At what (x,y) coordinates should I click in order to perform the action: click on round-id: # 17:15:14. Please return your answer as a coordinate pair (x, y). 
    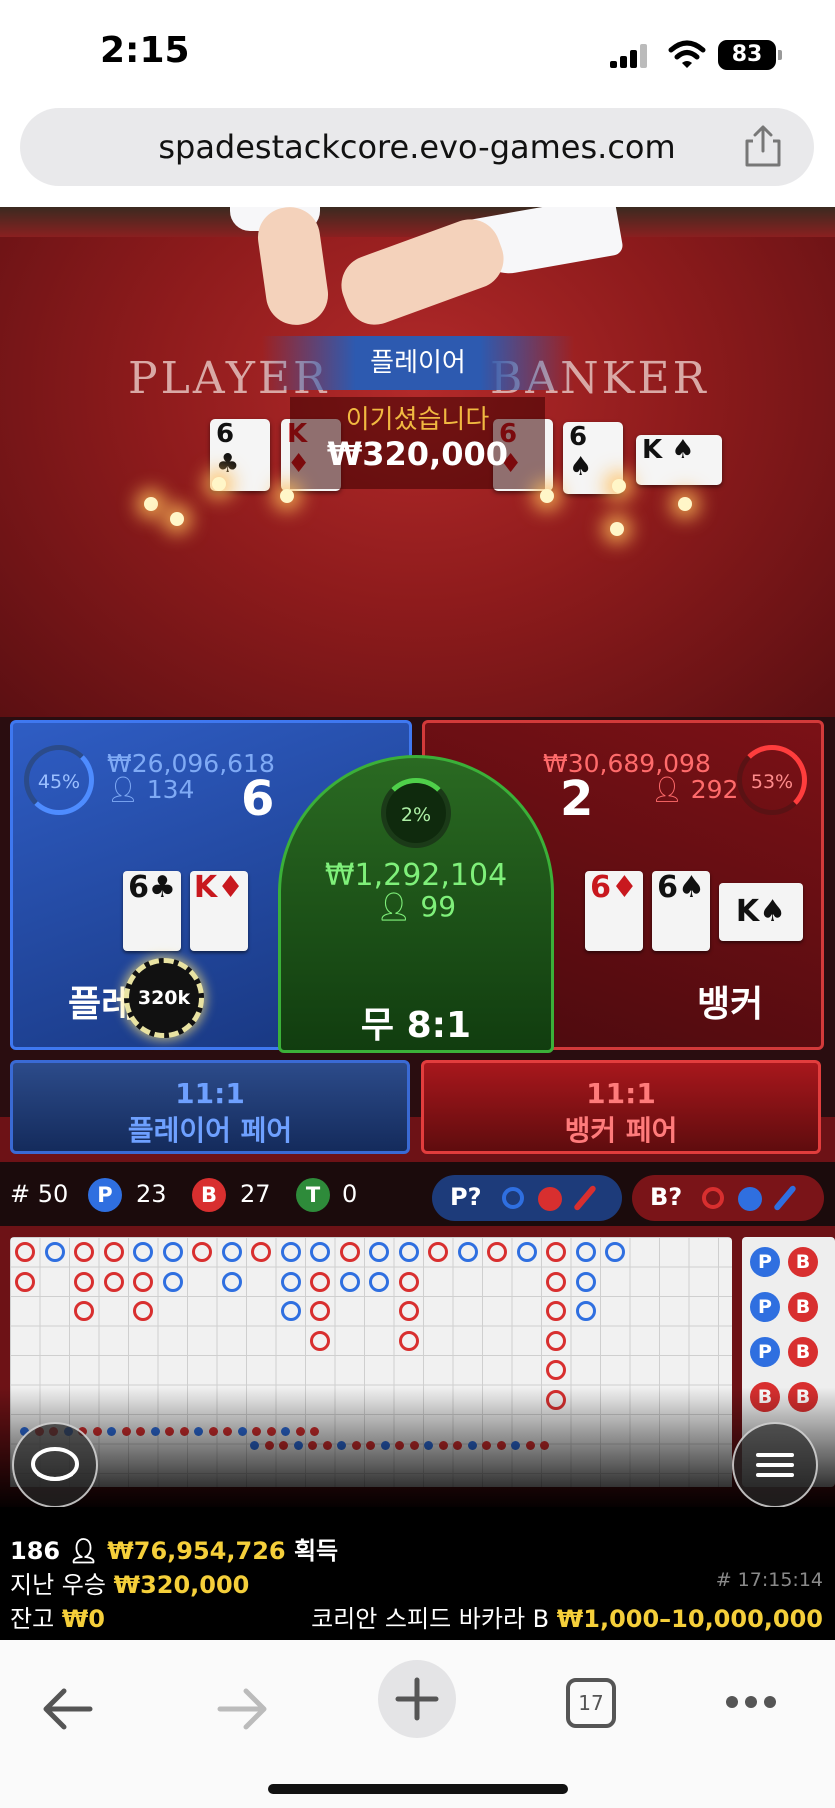
    Looking at the image, I should click on (769, 1580).